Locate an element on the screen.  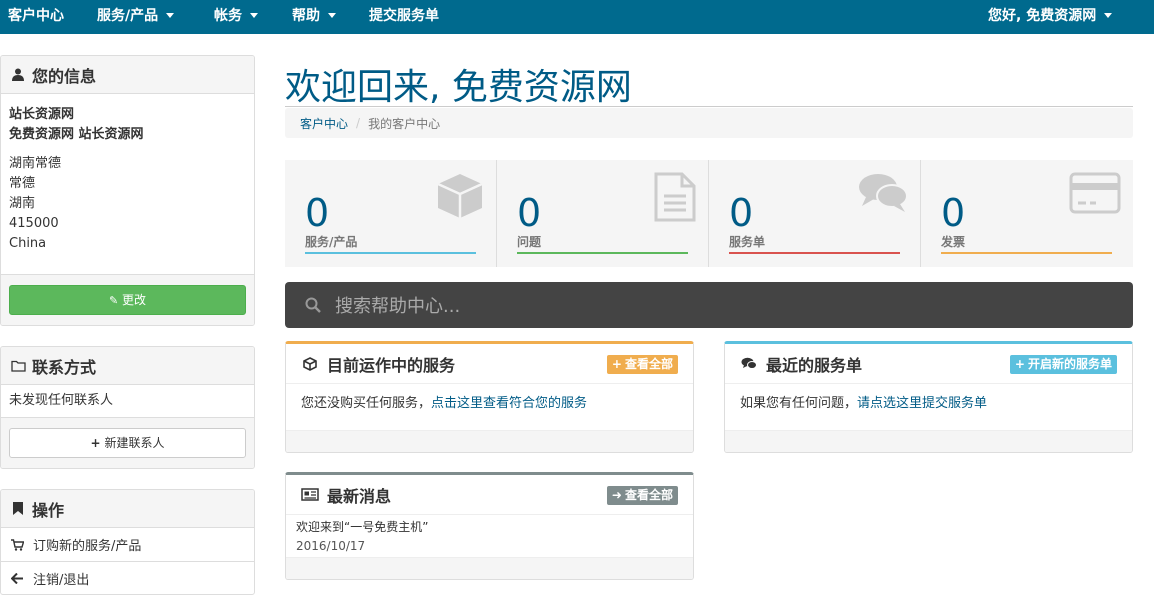
search-icon is located at coordinates (313, 305).